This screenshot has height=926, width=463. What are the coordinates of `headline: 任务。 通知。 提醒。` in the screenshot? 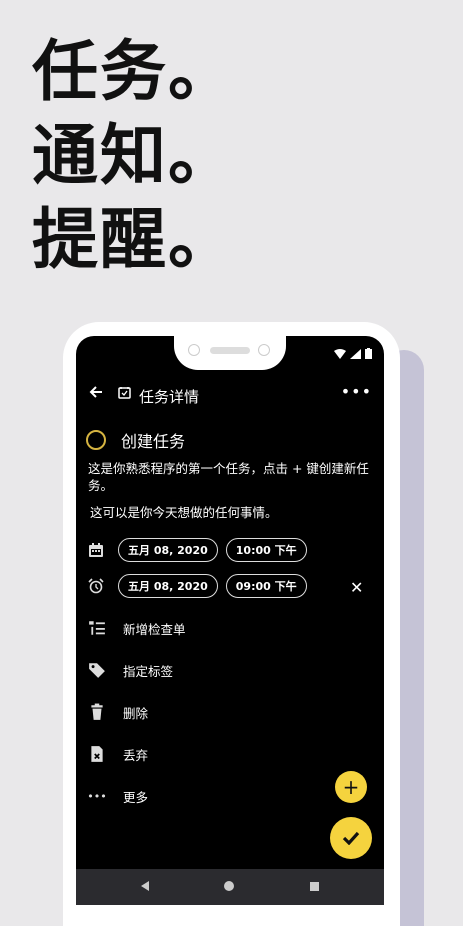 It's located at (134, 156).